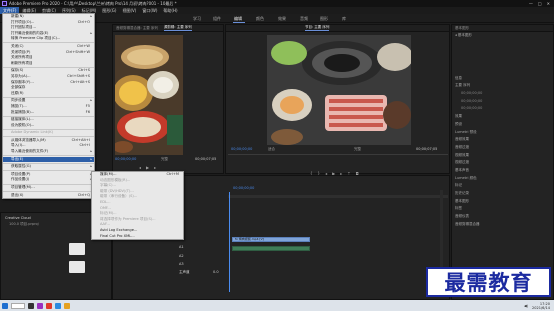 The height and width of the screenshot is (311, 554). Describe the element at coordinates (282, 19) in the screenshot. I see `workspace-effects: 效果` at that location.